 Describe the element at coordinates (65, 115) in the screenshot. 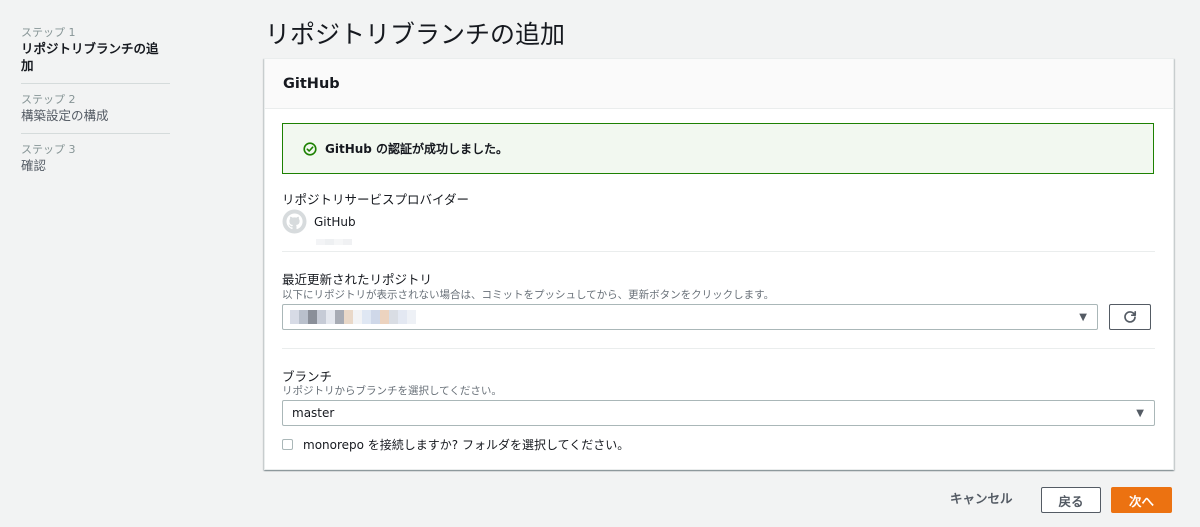

I see `step-title: 構築設定の構成` at that location.